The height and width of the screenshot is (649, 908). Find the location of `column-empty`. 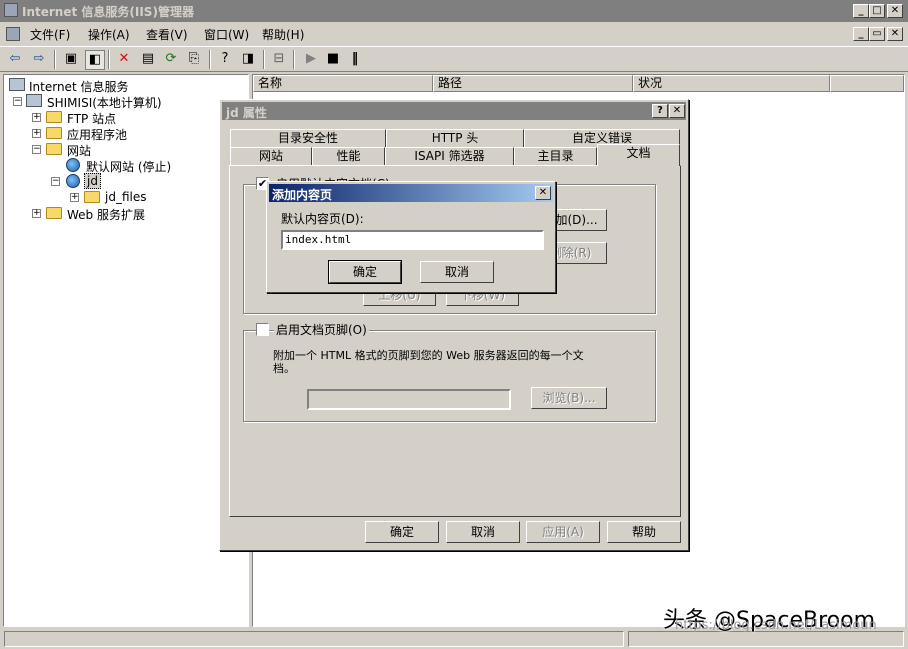

column-empty is located at coordinates (867, 83).